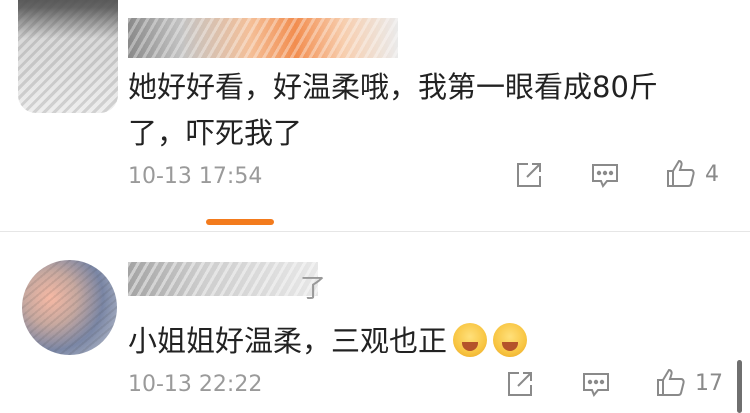 The width and height of the screenshot is (750, 413). Describe the element at coordinates (709, 383) in the screenshot. I see `like-count: 17` at that location.